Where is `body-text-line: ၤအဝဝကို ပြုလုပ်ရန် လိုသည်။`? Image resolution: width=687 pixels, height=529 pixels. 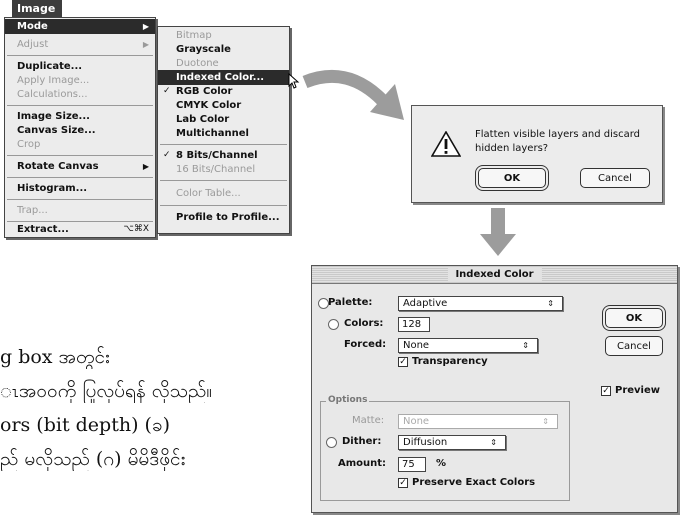
body-text-line: ၤအဝဝကို ပြုလုပ်ရန် လိုသည်။ is located at coordinates (106, 391).